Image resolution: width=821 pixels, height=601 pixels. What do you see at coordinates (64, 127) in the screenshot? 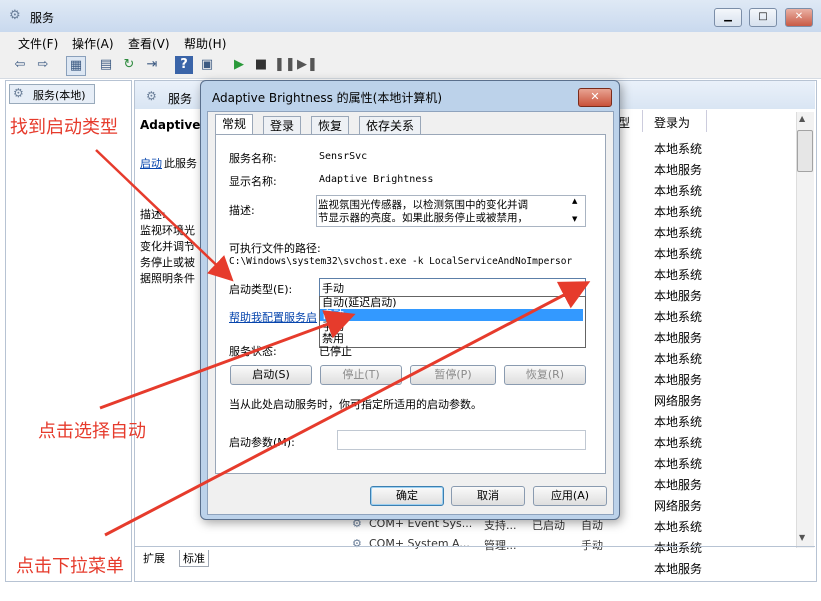
I see `annotation-find-startup-type: 找到启动类型` at bounding box center [64, 127].